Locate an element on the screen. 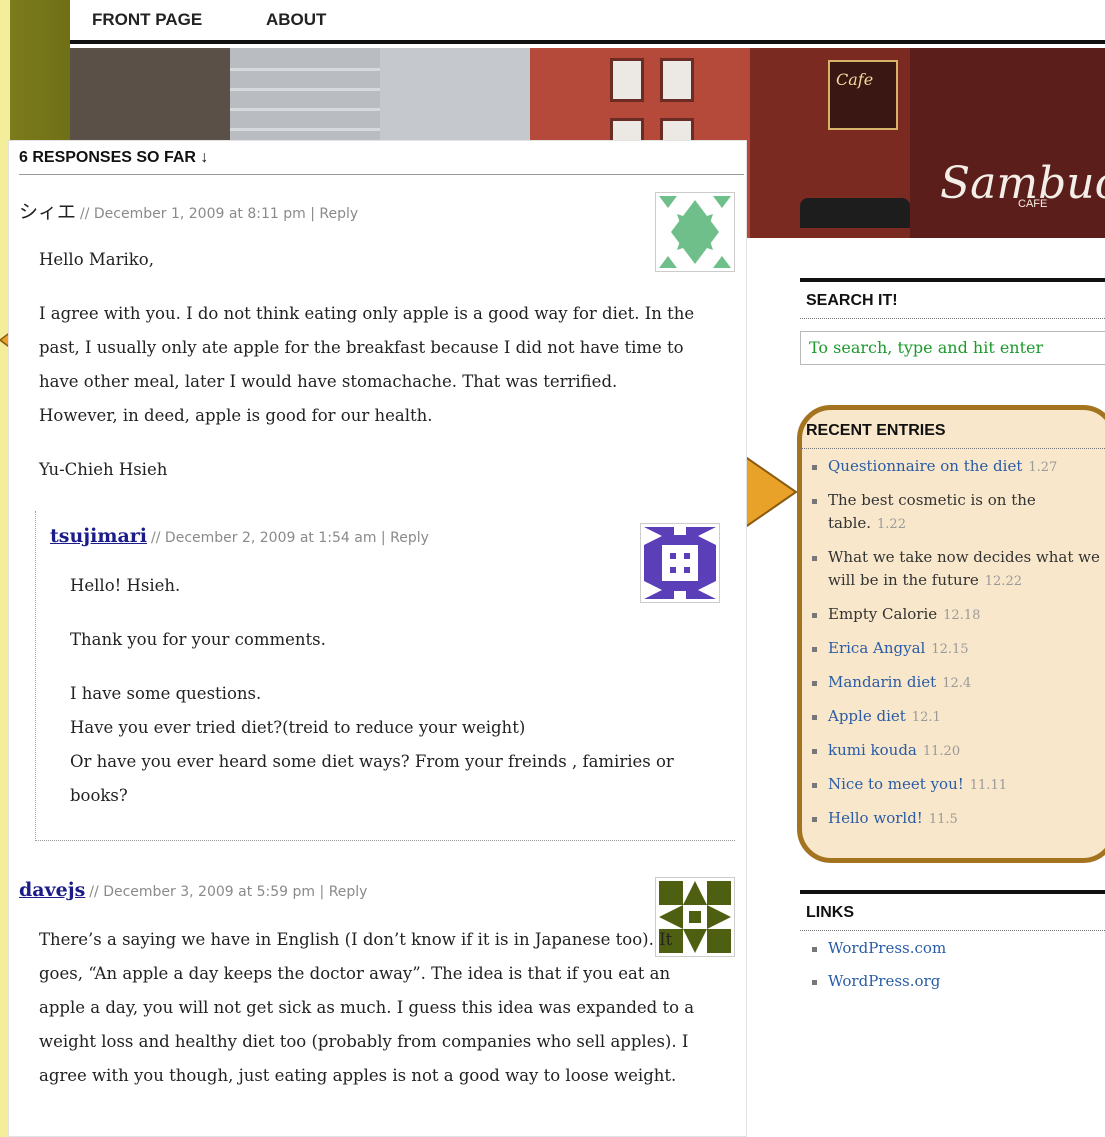 This screenshot has height=1137, width=1105. recent-entry-item: Empty Calorie 12.18 is located at coordinates (958, 615).